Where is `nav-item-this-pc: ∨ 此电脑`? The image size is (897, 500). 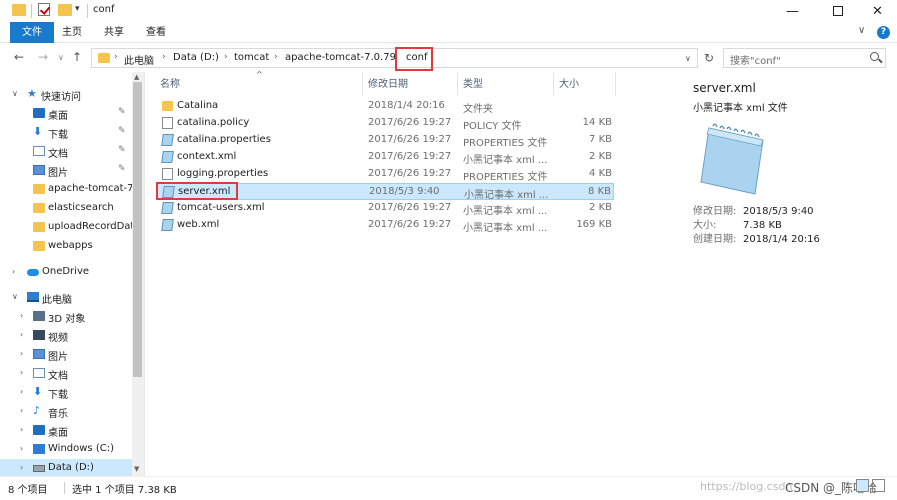
nav-item-this-pc: ∨ 此电脑 is located at coordinates (66, 297).